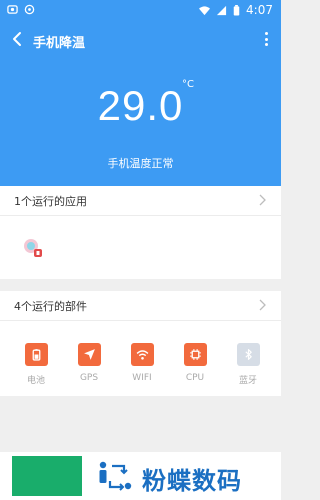  Describe the element at coordinates (89, 354) in the screenshot. I see `location-arrow-icon` at that location.